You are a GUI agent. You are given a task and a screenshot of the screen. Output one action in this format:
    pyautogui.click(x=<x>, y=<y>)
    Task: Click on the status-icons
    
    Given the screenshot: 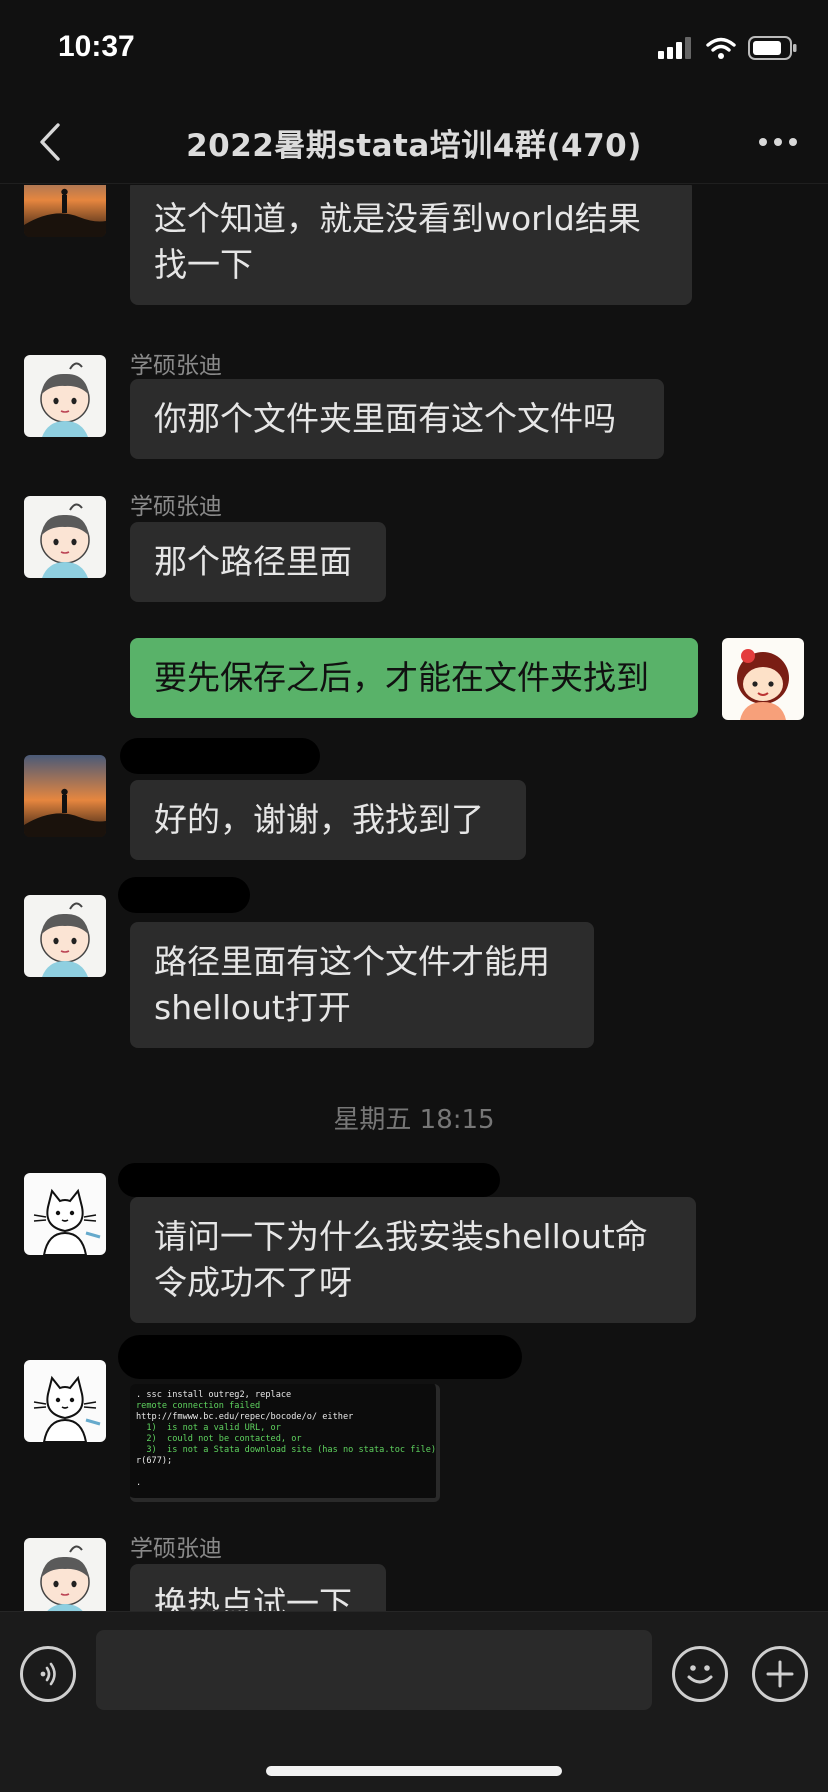 What is the action you would take?
    pyautogui.click(x=728, y=50)
    